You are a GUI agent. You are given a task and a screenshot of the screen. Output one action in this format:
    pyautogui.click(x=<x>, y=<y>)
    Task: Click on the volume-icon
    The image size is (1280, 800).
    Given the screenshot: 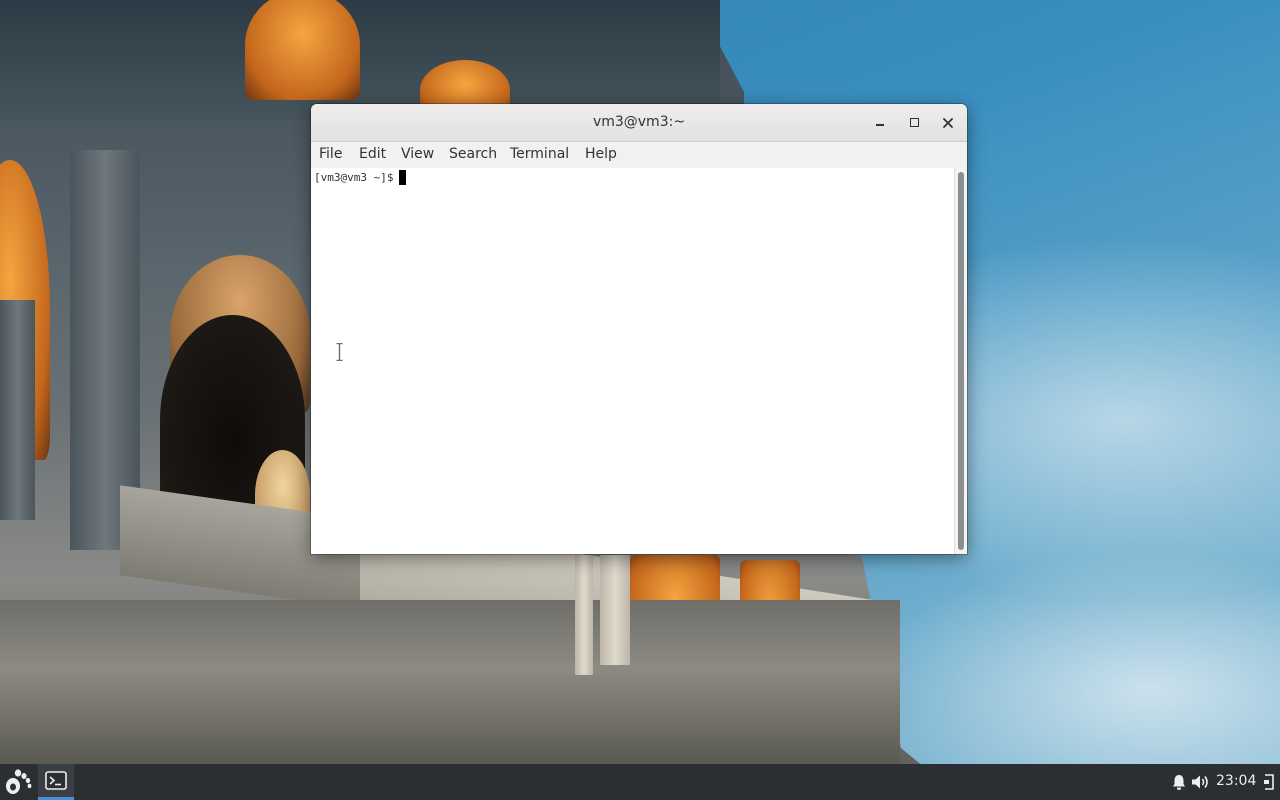 What is the action you would take?
    pyautogui.click(x=1200, y=782)
    